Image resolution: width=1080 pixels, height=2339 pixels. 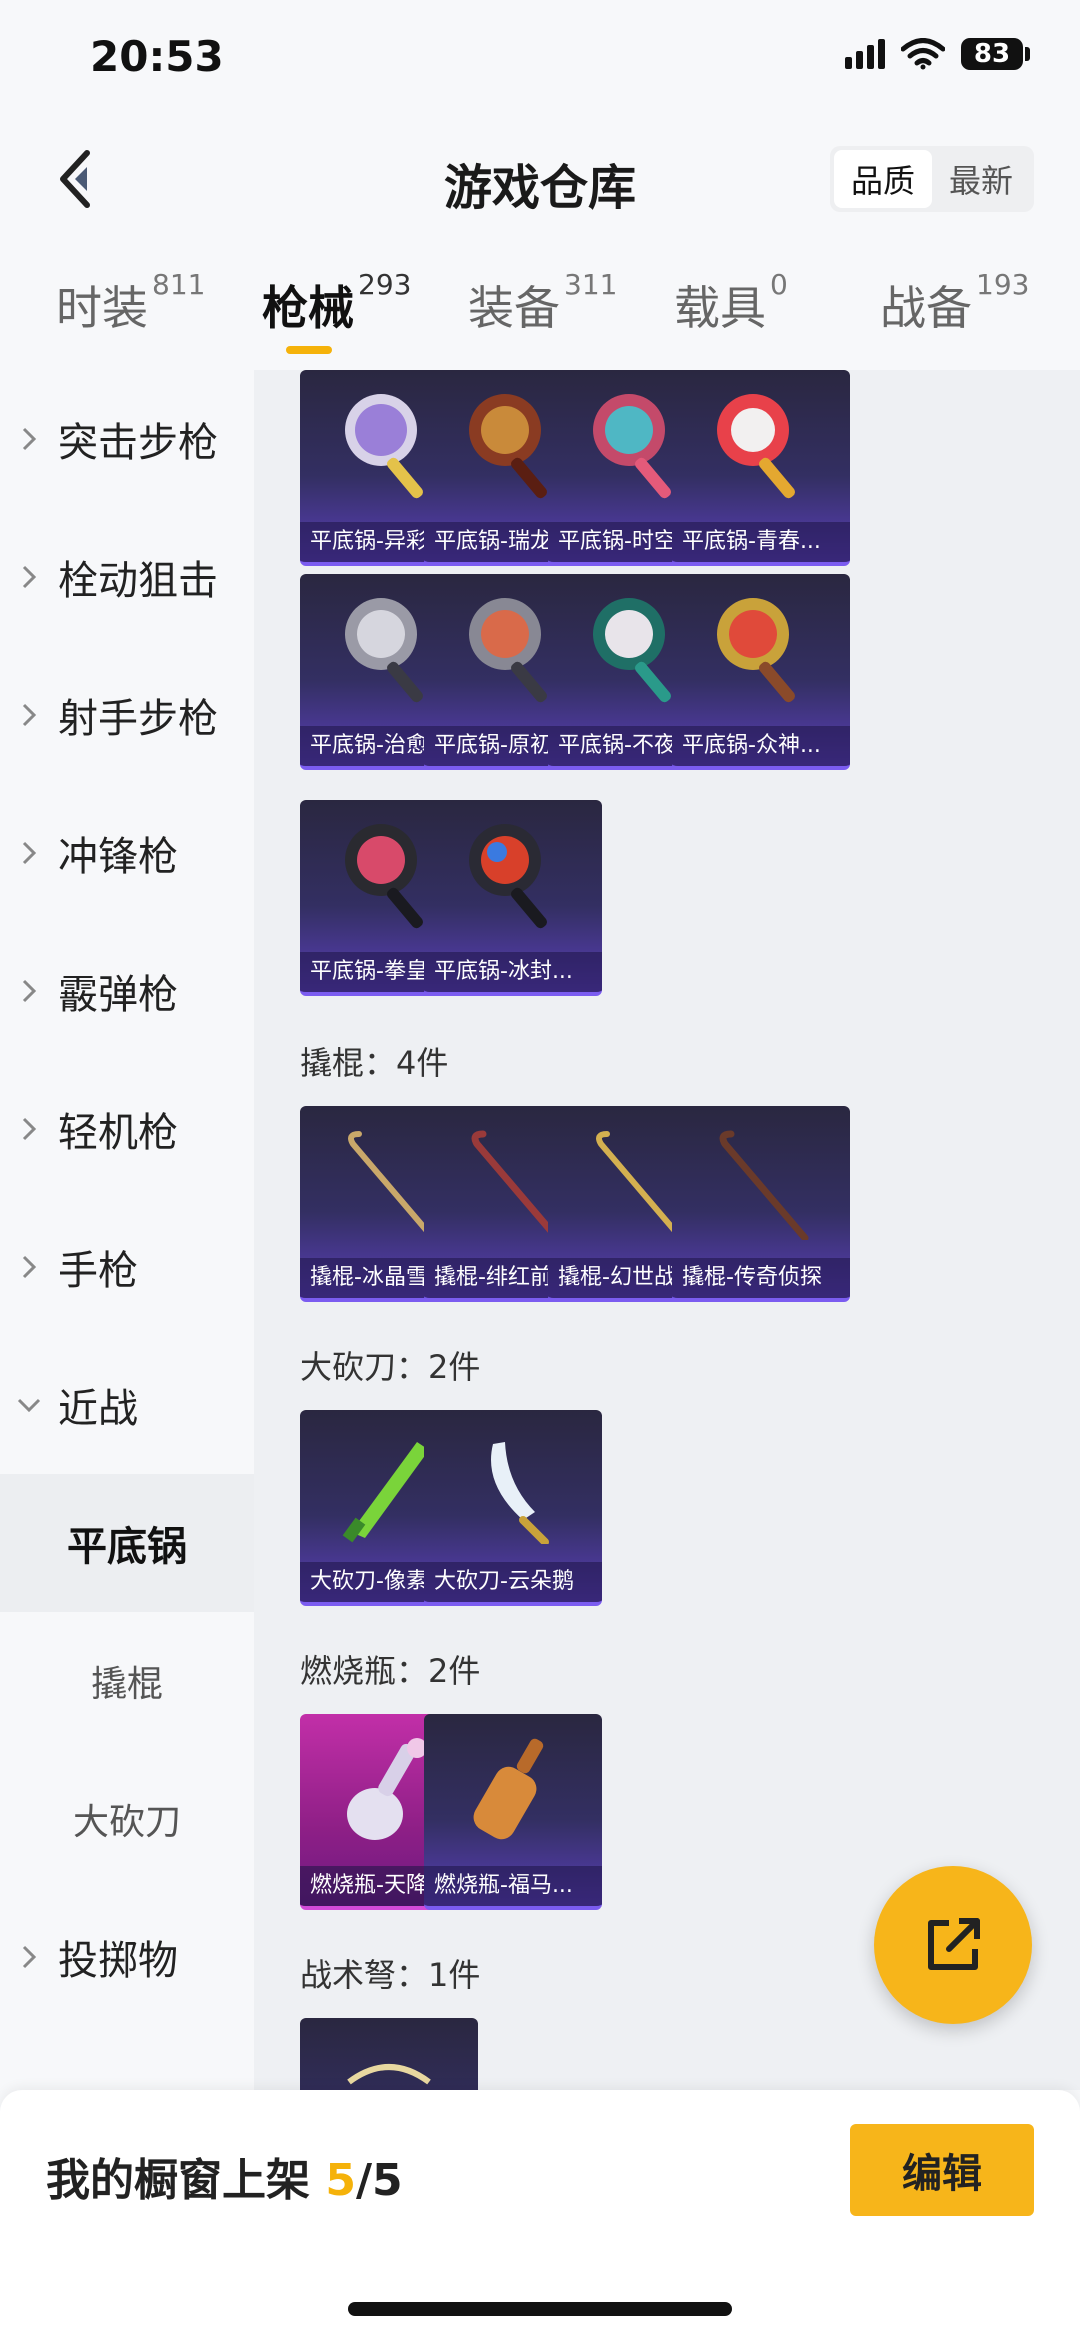 What do you see at coordinates (102, 308) in the screenshot?
I see `tab-label: 时装` at bounding box center [102, 308].